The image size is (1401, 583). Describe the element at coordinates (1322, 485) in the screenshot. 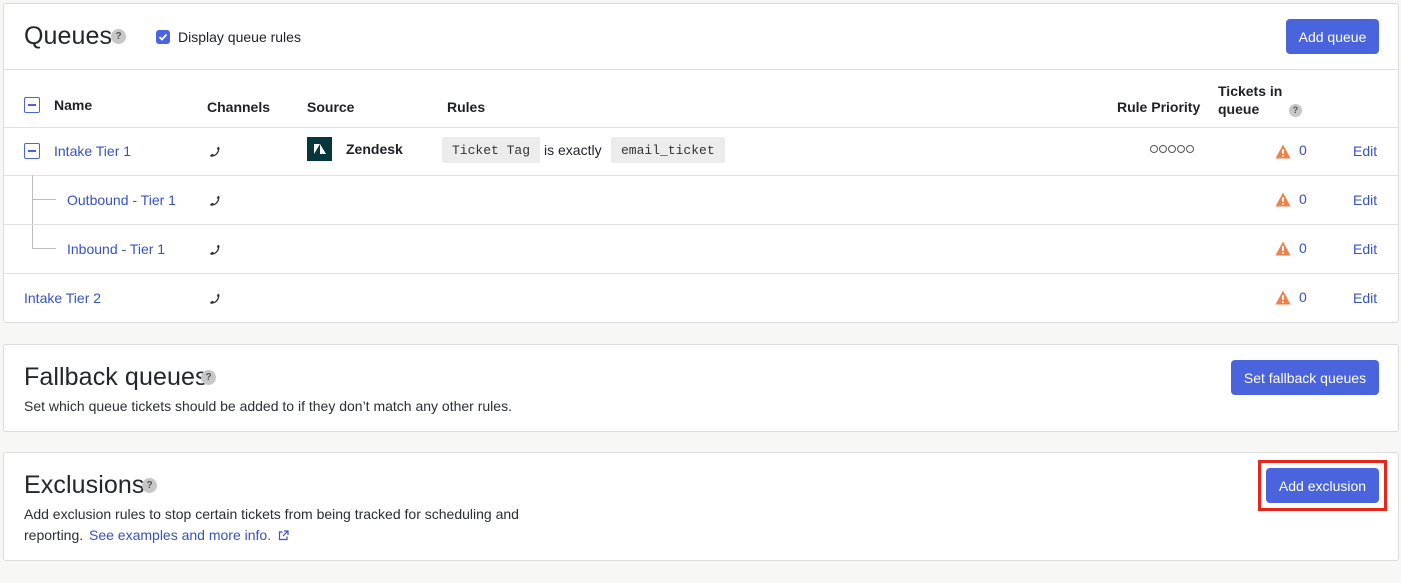

I see `highlight-box` at that location.